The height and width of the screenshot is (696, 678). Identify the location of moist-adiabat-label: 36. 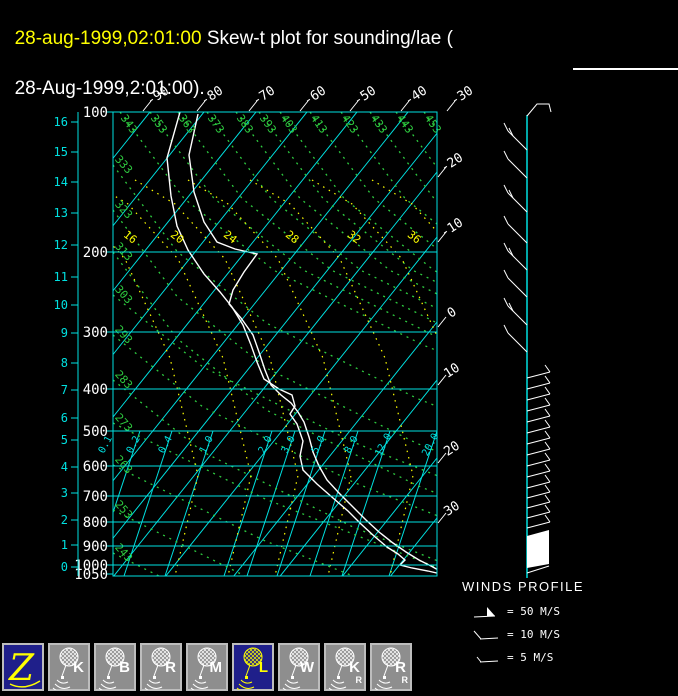
(414, 237).